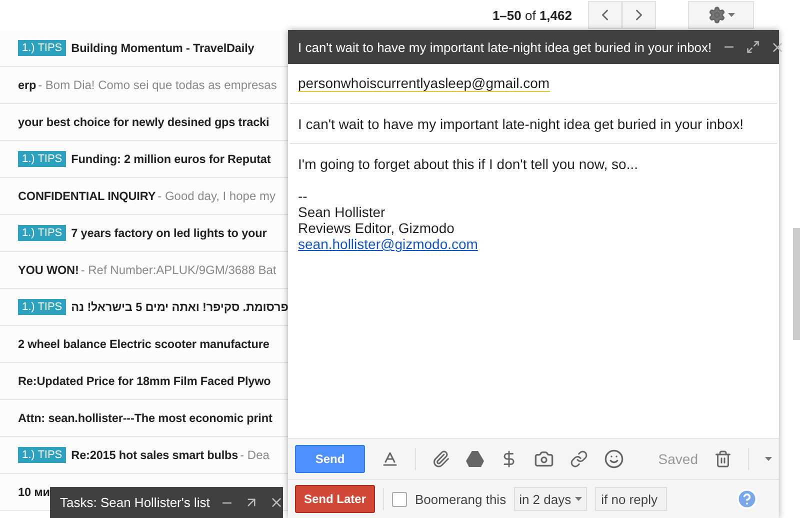 The image size is (800, 518). I want to click on message-subject: erp, so click(27, 85).